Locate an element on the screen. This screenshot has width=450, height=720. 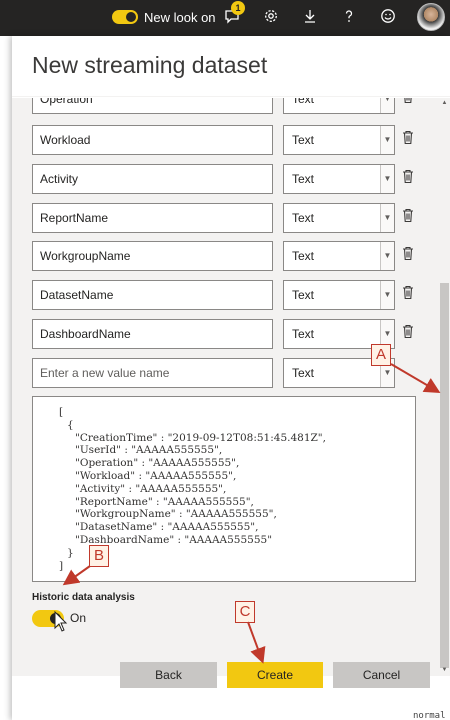
historic-data-toggle is located at coordinates (48, 618).